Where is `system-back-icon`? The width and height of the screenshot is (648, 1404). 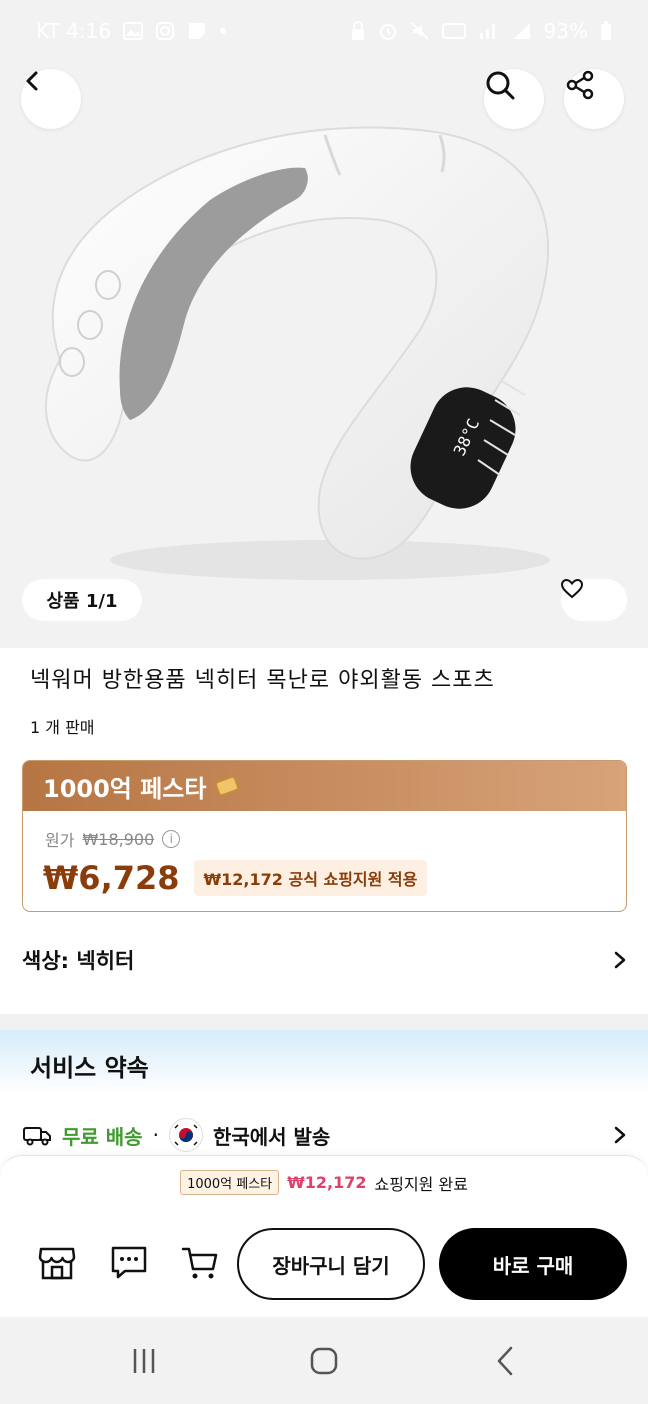
system-back-icon is located at coordinates (505, 1361).